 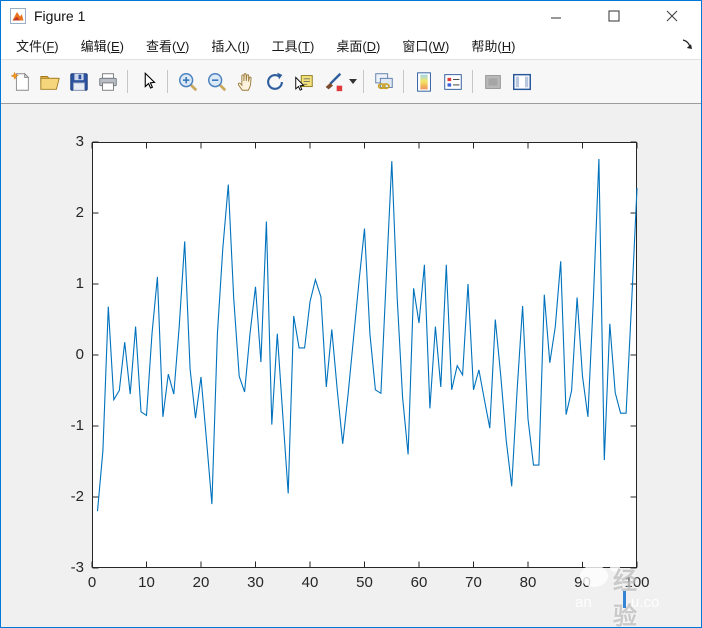 What do you see at coordinates (60, 16) in the screenshot?
I see `window-title: Figure 1` at bounding box center [60, 16].